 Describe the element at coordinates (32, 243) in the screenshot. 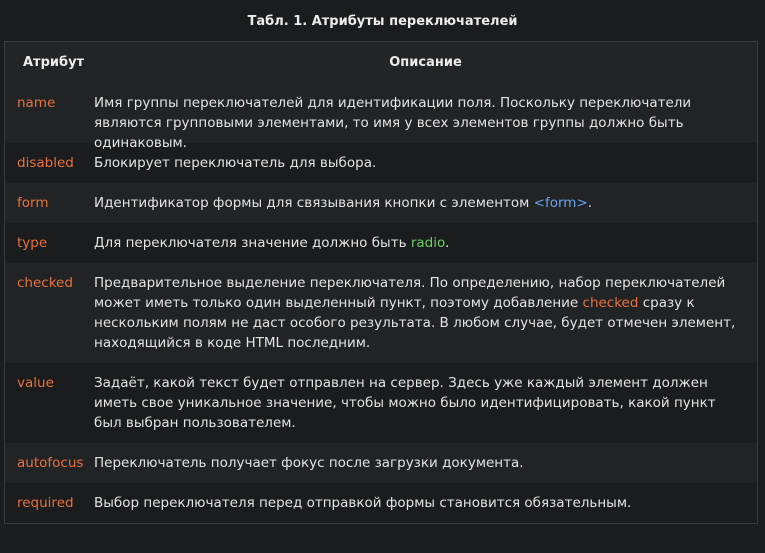

I see `attribute-name: type` at that location.